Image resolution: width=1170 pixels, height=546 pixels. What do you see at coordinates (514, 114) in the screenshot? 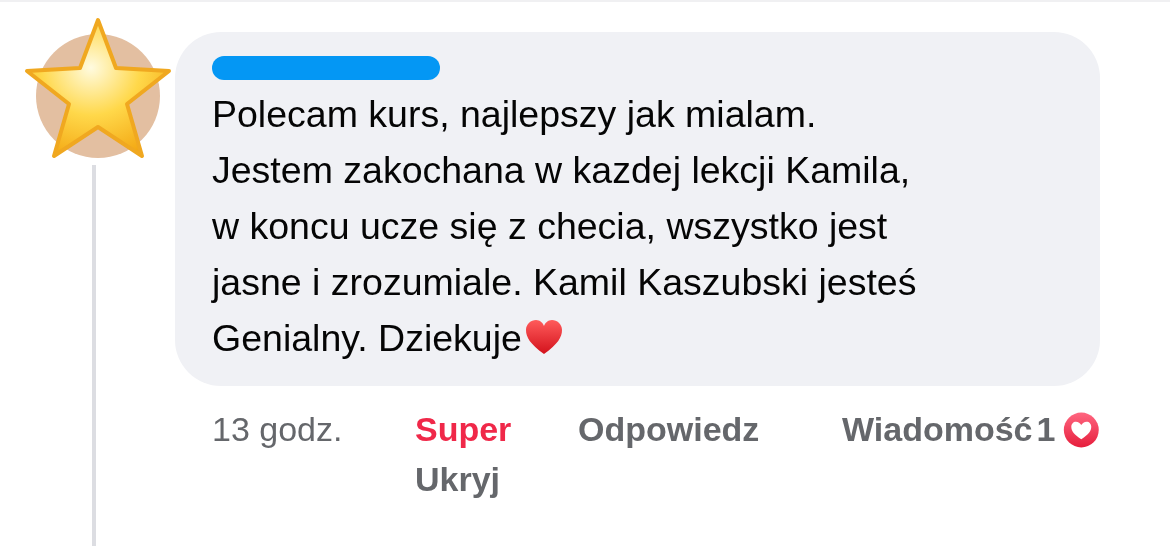
I see `comment-line: Polecam kurs, najlepszy jak mialam.` at bounding box center [514, 114].